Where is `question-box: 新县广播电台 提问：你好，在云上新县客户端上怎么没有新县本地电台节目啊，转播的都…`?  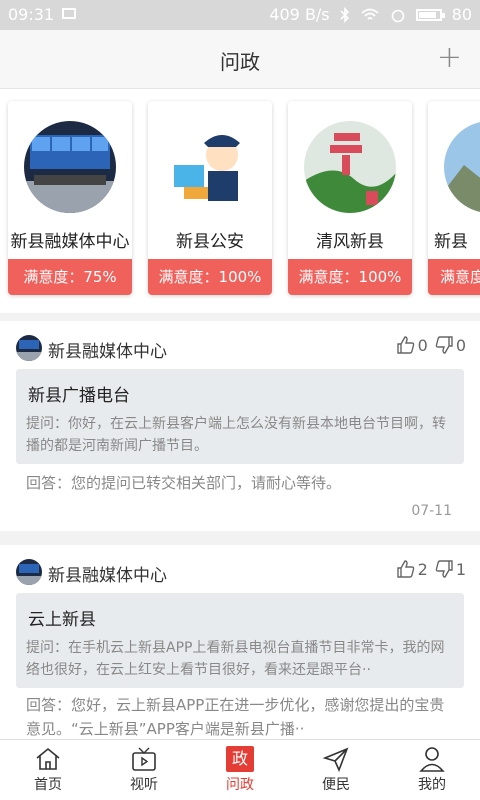 question-box: 新县广播电台 提问：你好，在云上新县客户端上怎么没有新县本地电台节目啊，转播的都… is located at coordinates (240, 416).